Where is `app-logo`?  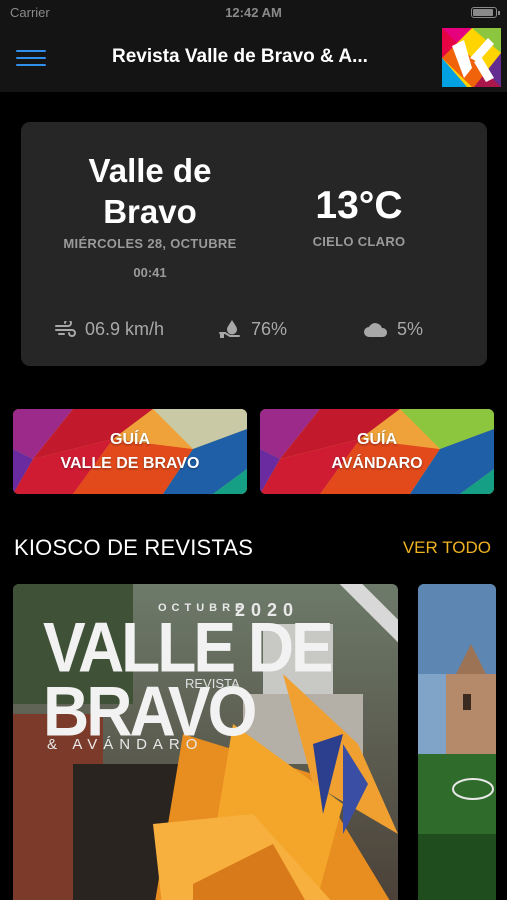
app-logo is located at coordinates (471, 57).